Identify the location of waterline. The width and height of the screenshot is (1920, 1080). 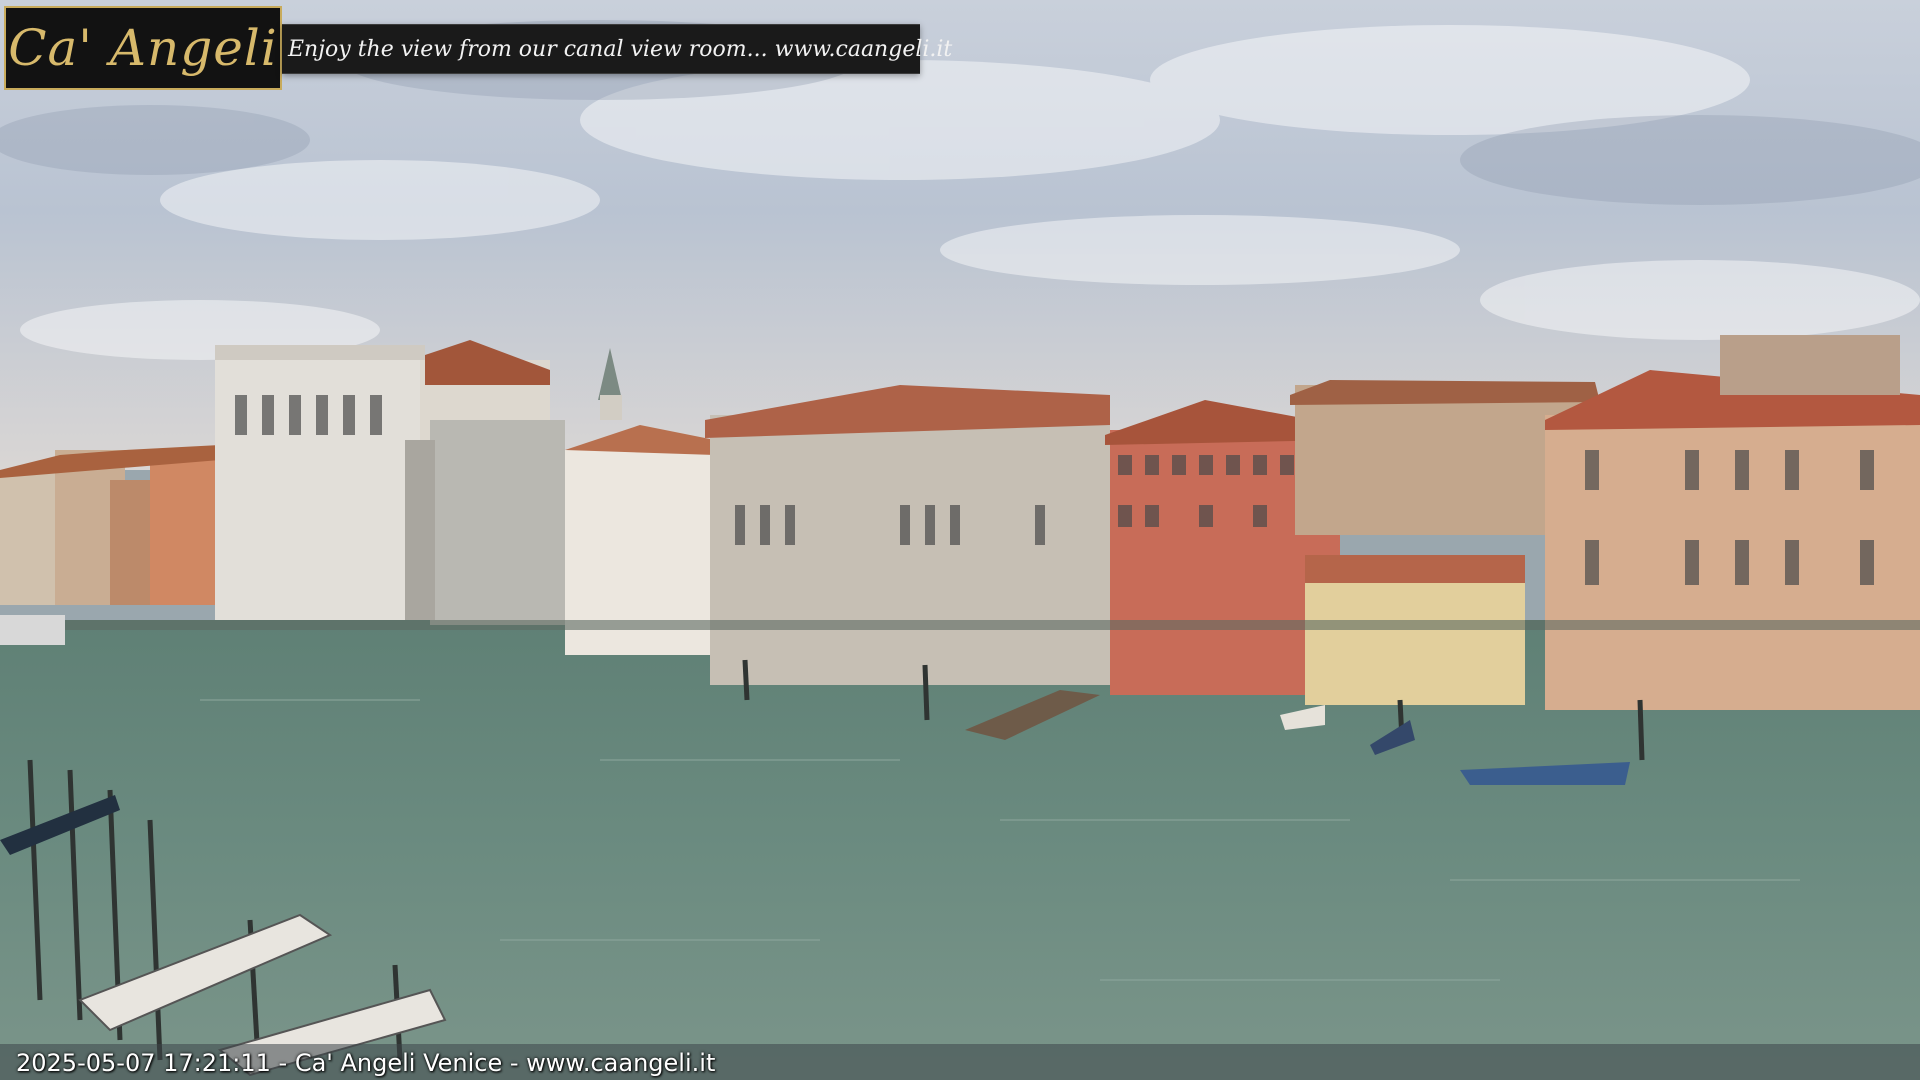
(960, 625).